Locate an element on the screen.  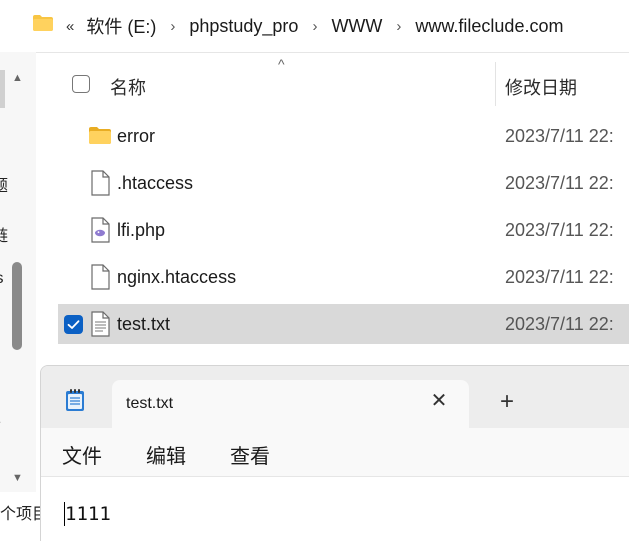
notepad-tab-bar: test.txt ✕ + is located at coordinates (335, 397).